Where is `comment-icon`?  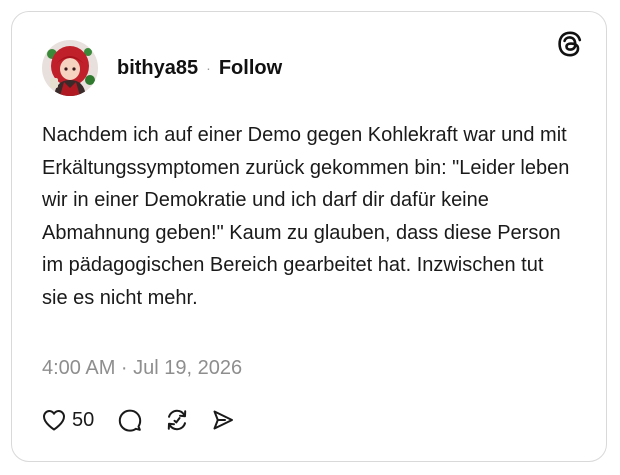 comment-icon is located at coordinates (130, 420).